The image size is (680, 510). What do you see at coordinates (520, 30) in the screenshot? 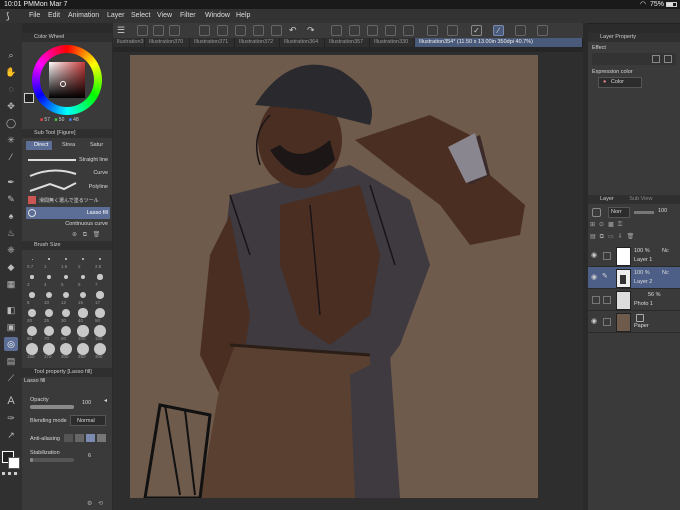
I see `smartphone-icon` at bounding box center [520, 30].